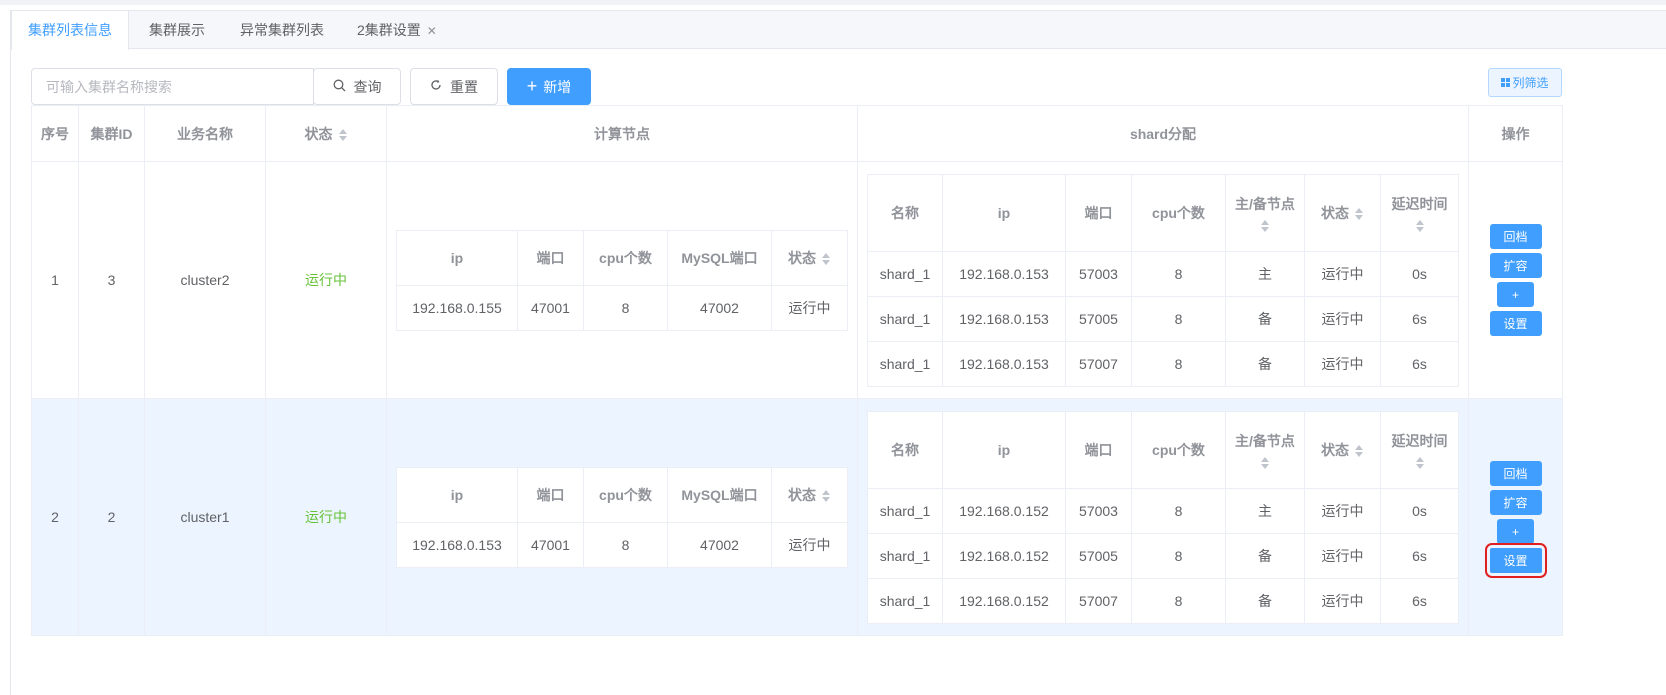 The width and height of the screenshot is (1666, 695). Describe the element at coordinates (457, 307) in the screenshot. I see `compute-ip: 192.168.0.155` at that location.